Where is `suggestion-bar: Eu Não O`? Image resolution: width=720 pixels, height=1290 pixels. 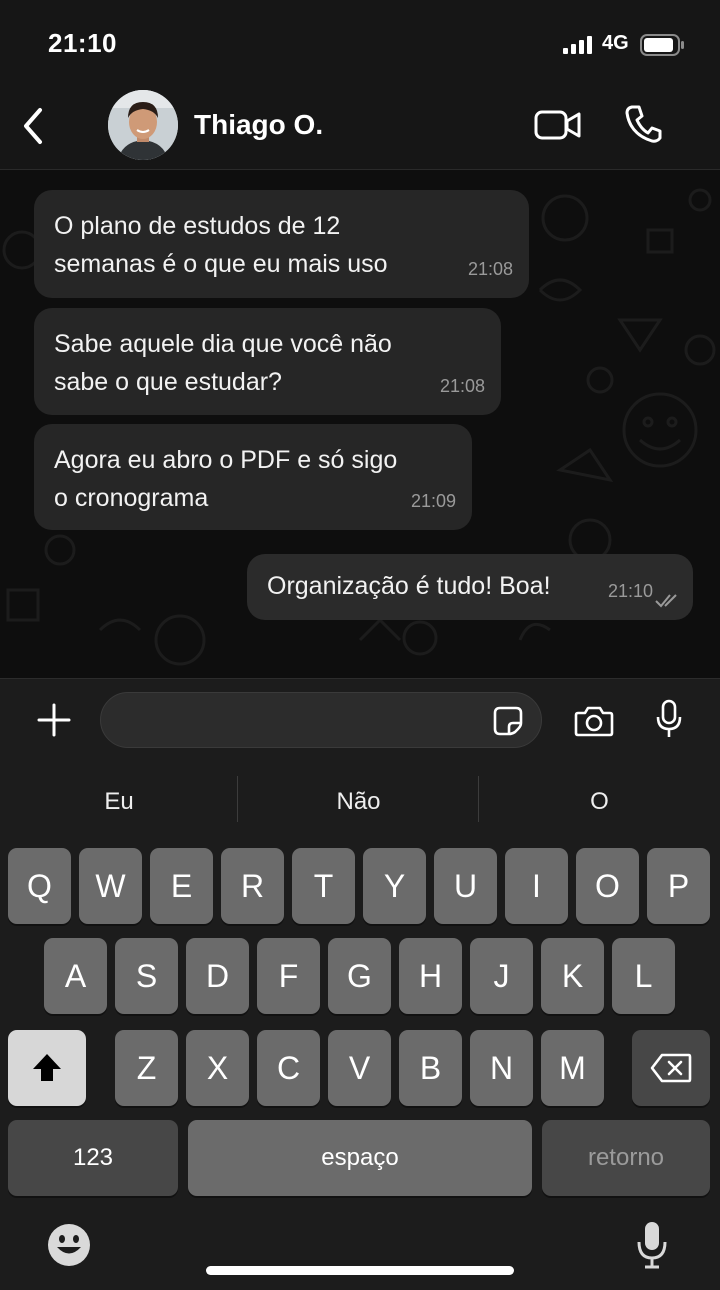
suggestion-bar: Eu Não O is located at coordinates (360, 802).